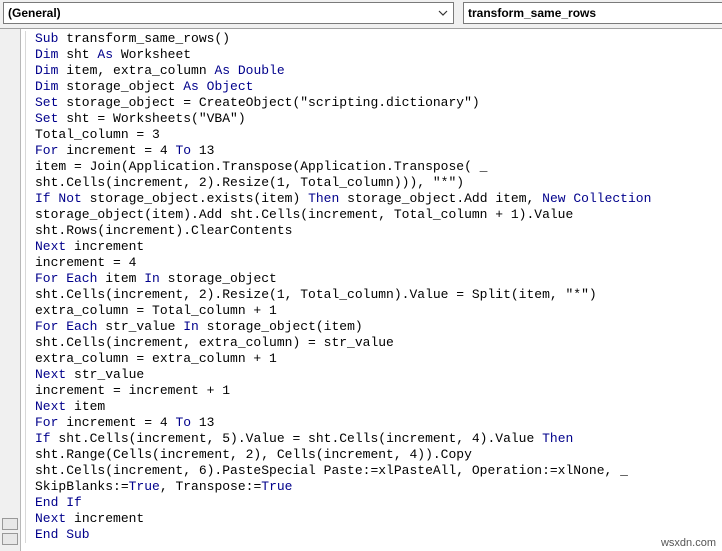 This screenshot has width=722, height=551. Describe the element at coordinates (164, 230) in the screenshot. I see `code-token: sht.Rows(increment).ClearContents` at that location.